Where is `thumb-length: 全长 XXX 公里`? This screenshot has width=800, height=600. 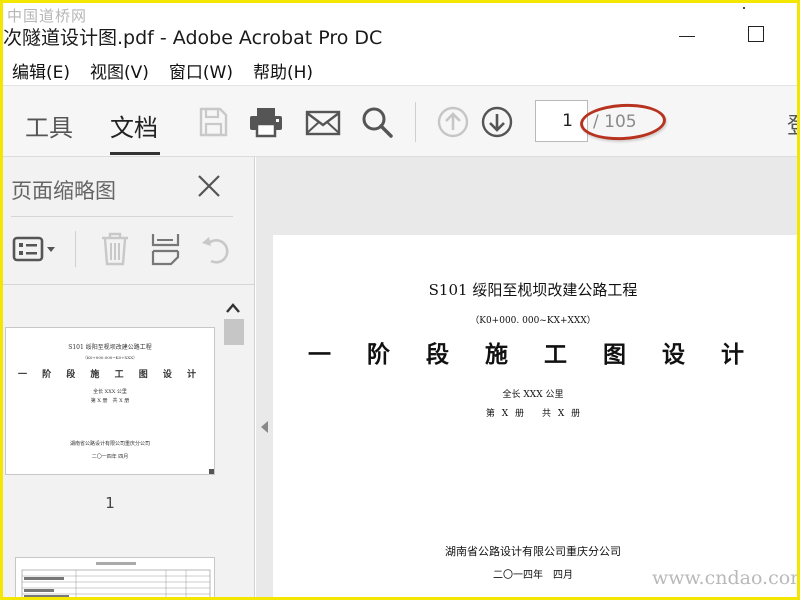 thumb-length: 全长 XXX 公里 is located at coordinates (110, 392).